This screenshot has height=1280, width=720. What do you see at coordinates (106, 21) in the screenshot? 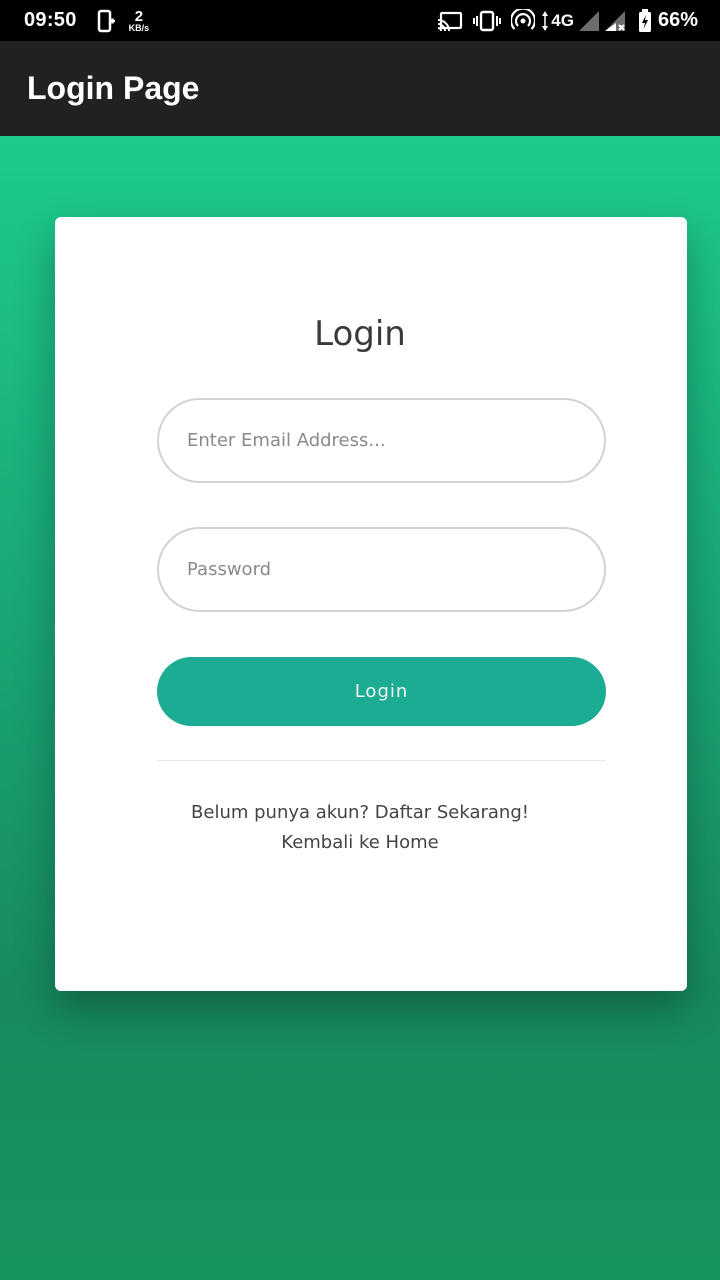
I see `sim-card-icon` at bounding box center [106, 21].